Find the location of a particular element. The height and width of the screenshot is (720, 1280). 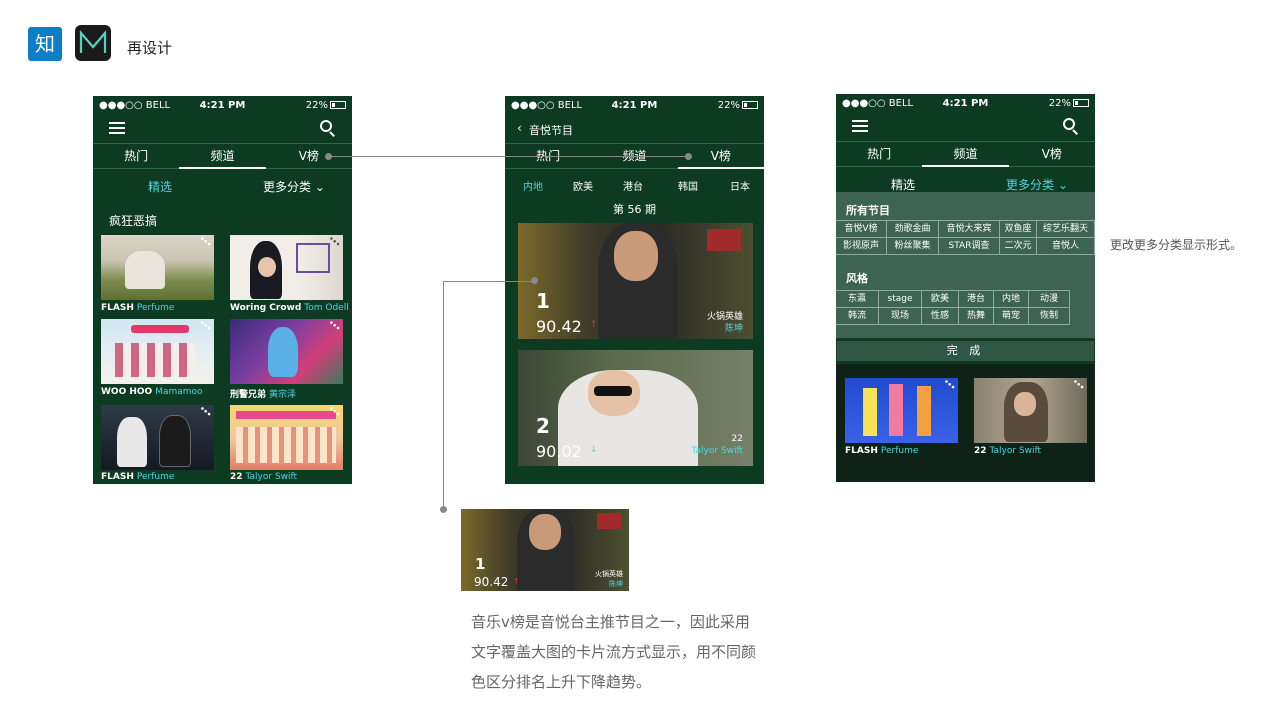

rank-number: 2 is located at coordinates (543, 426).